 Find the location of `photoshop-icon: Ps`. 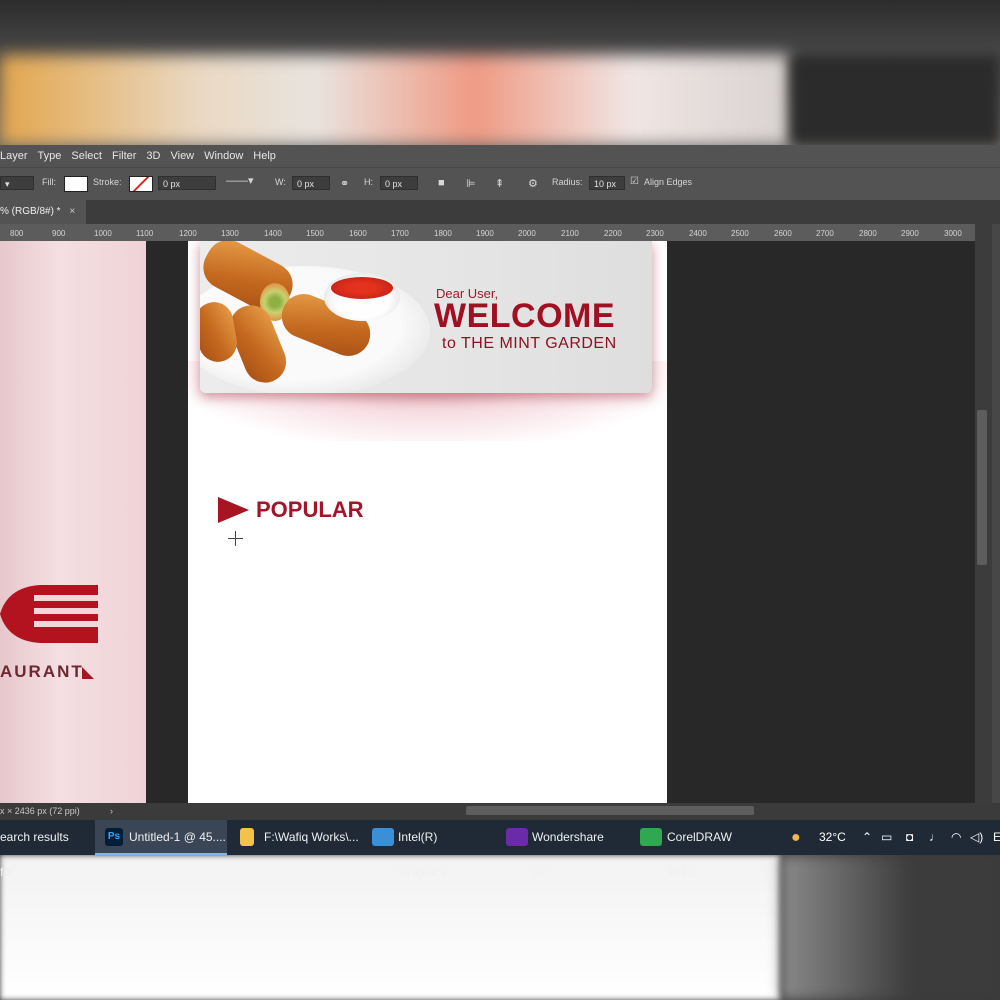

photoshop-icon: Ps is located at coordinates (114, 837).